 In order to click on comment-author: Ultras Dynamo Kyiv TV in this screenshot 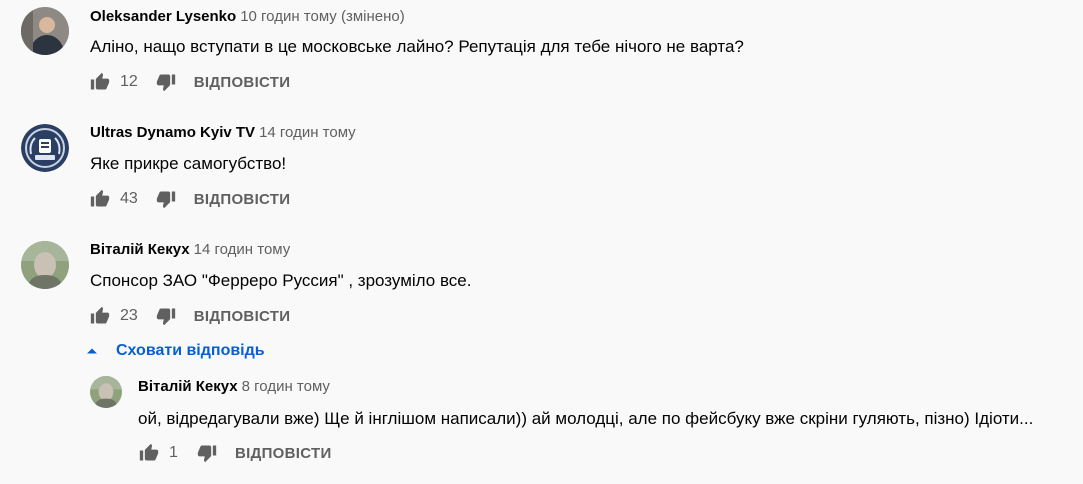, I will do `click(172, 132)`.